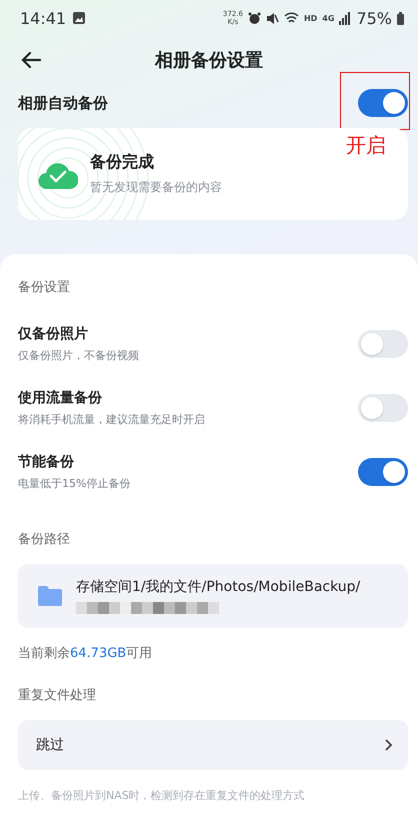  What do you see at coordinates (78, 355) in the screenshot?
I see `setting-description: 仅备份照片，不备份视频` at bounding box center [78, 355].